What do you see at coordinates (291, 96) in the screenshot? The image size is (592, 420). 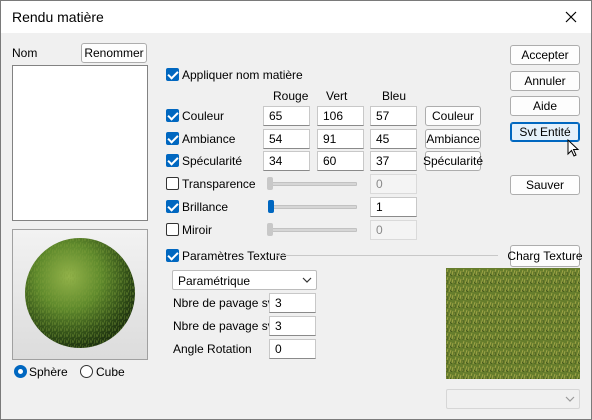 I see `column-rouge: Rouge` at bounding box center [291, 96].